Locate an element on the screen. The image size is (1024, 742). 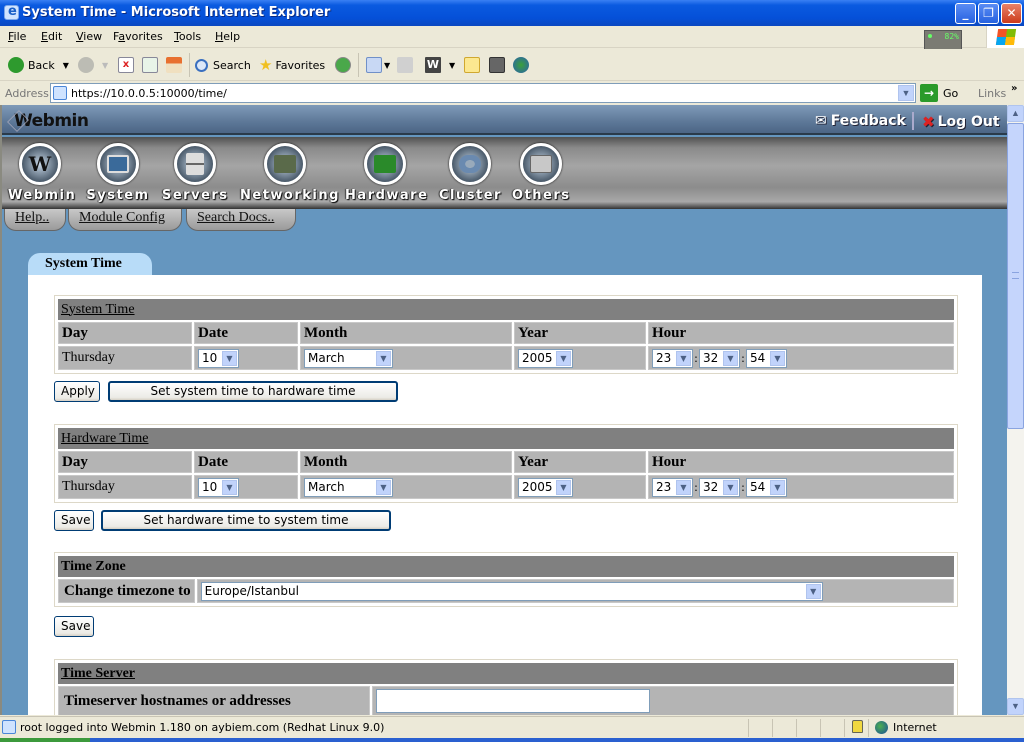
date-value: 10 is located at coordinates (210, 358).